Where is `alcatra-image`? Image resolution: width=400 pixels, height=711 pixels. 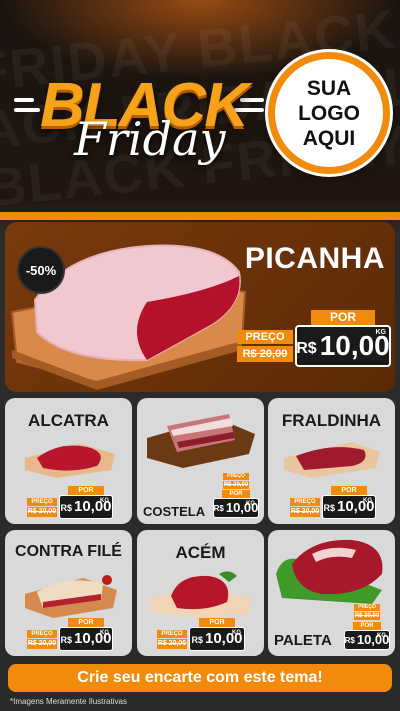
alcatra-image is located at coordinates (70, 461).